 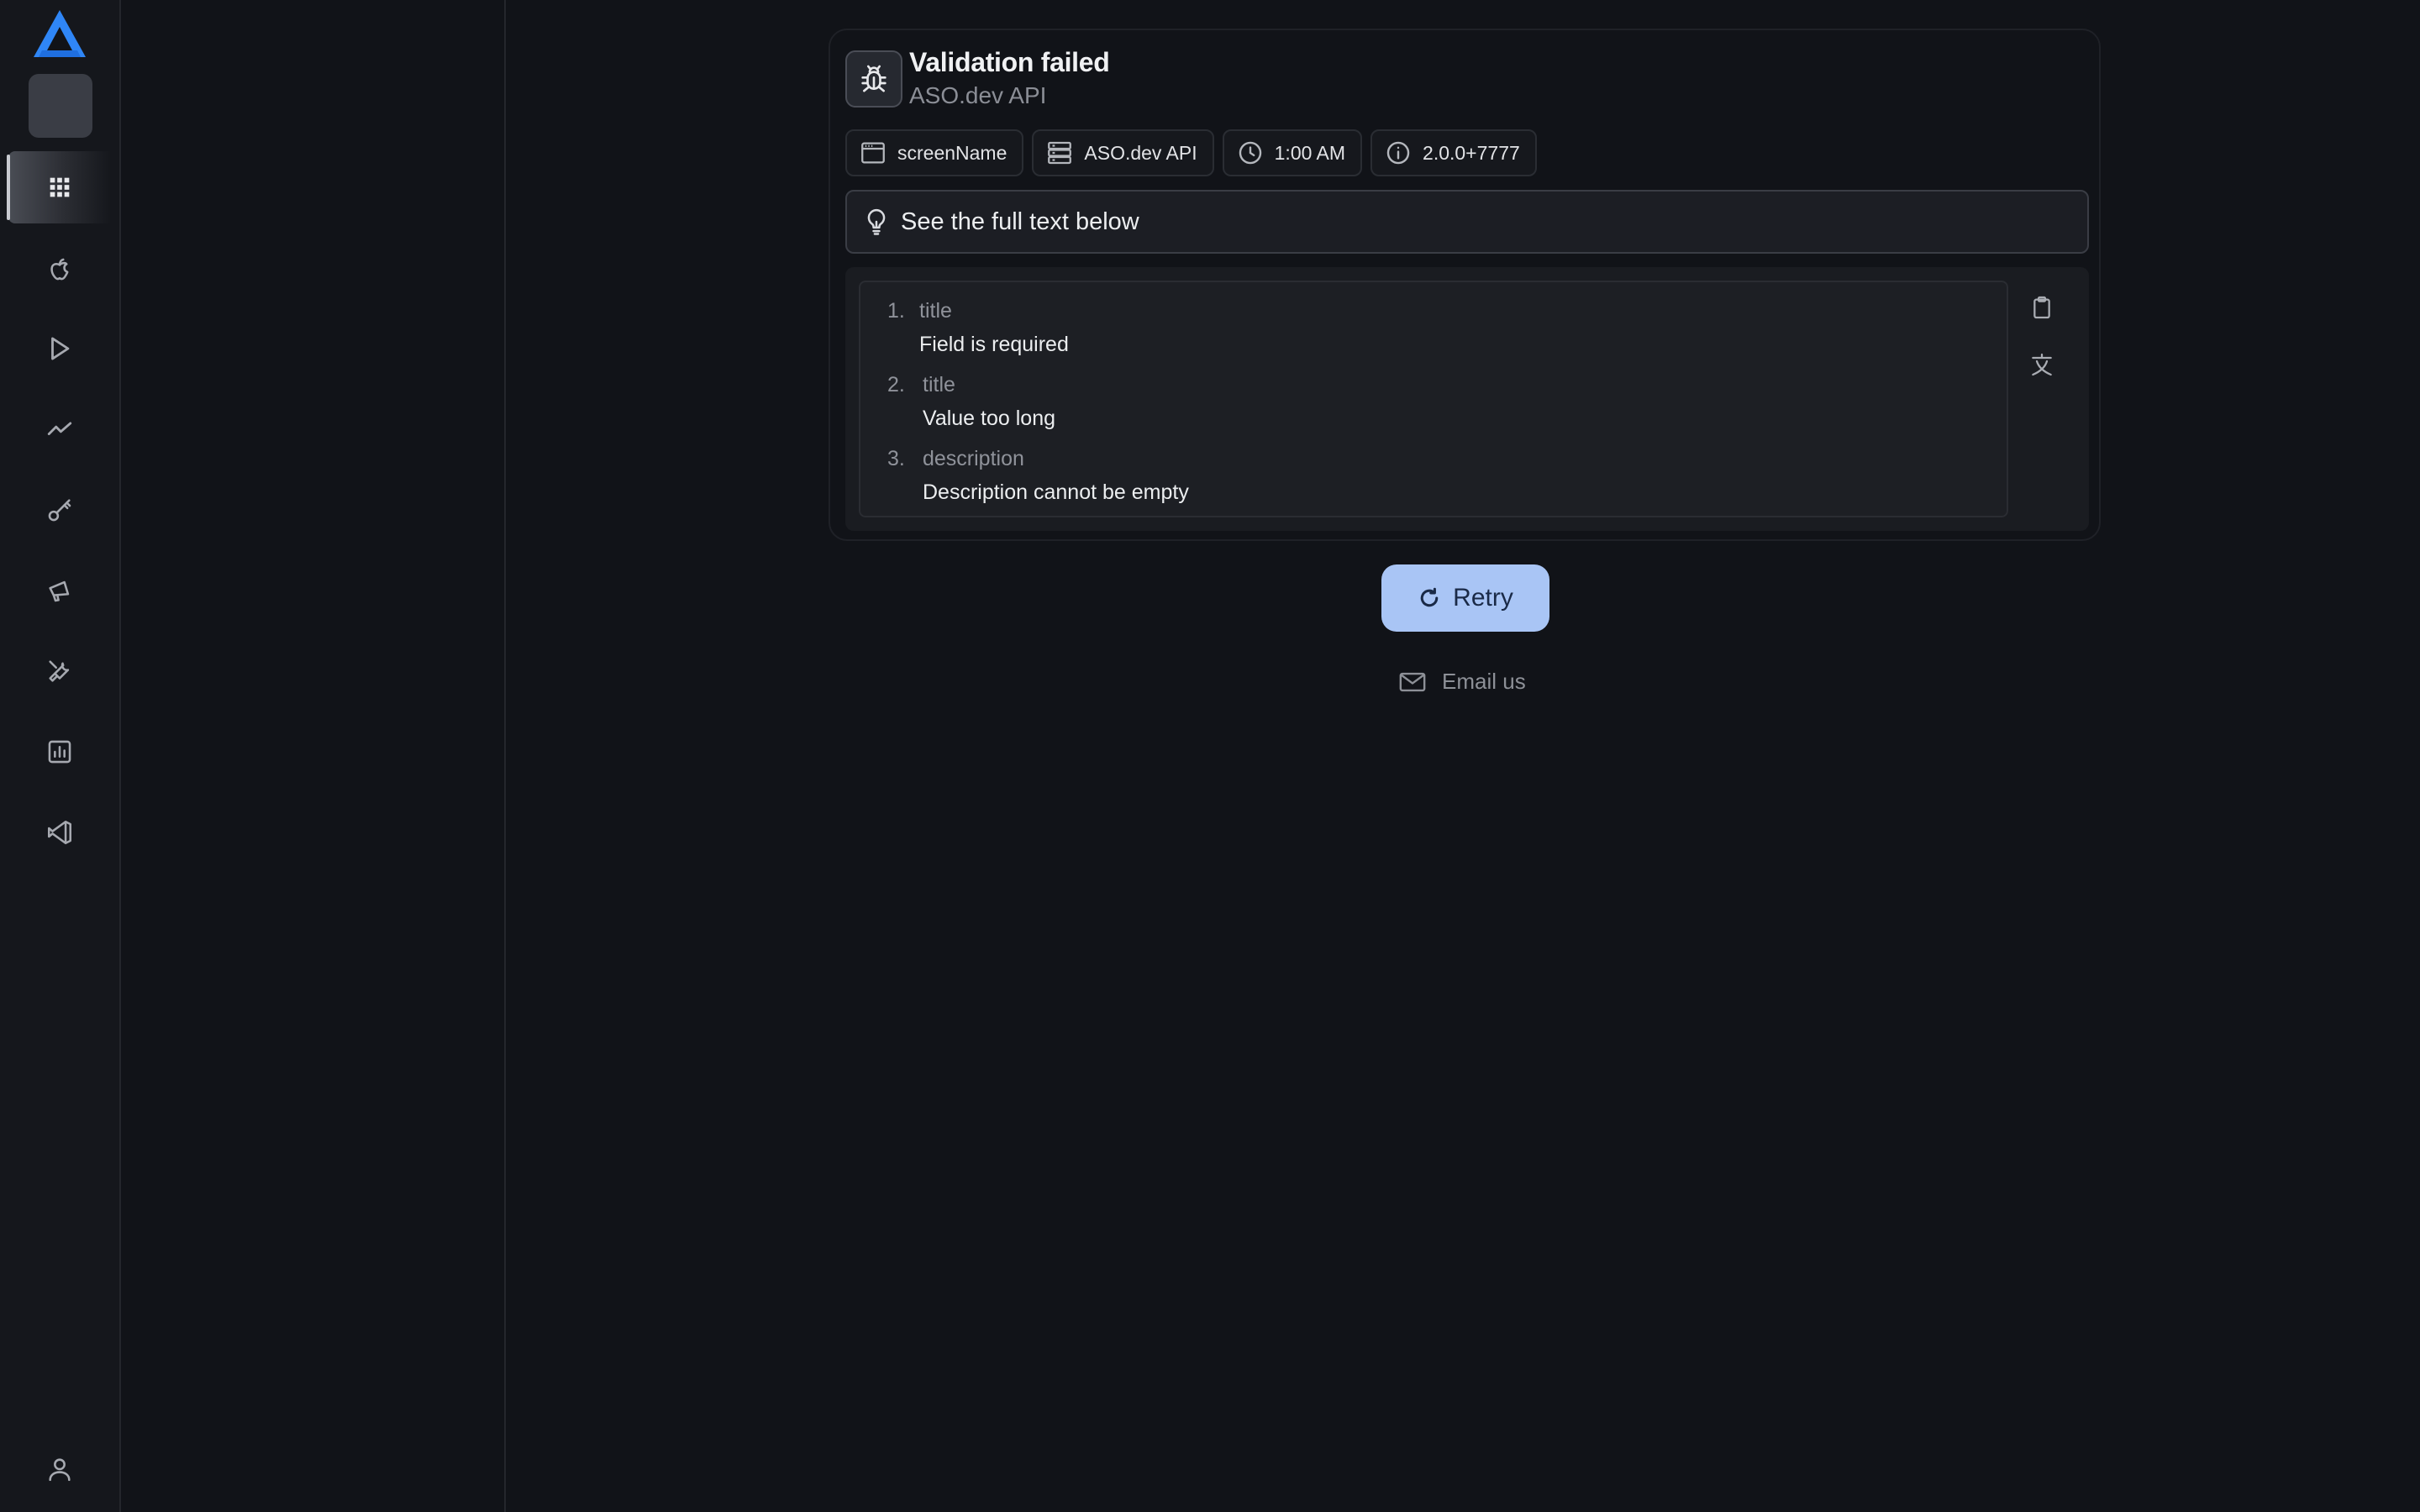 I want to click on workspace-avatar, so click(x=60, y=106).